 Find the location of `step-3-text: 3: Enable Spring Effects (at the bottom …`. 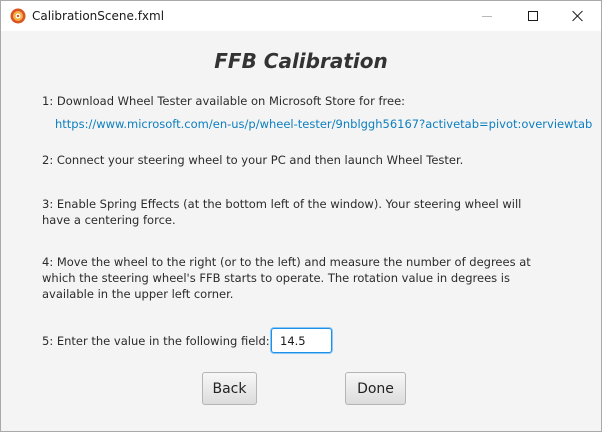

step-3-text: 3: Enable Spring Effects (at the bottom … is located at coordinates (282, 212).